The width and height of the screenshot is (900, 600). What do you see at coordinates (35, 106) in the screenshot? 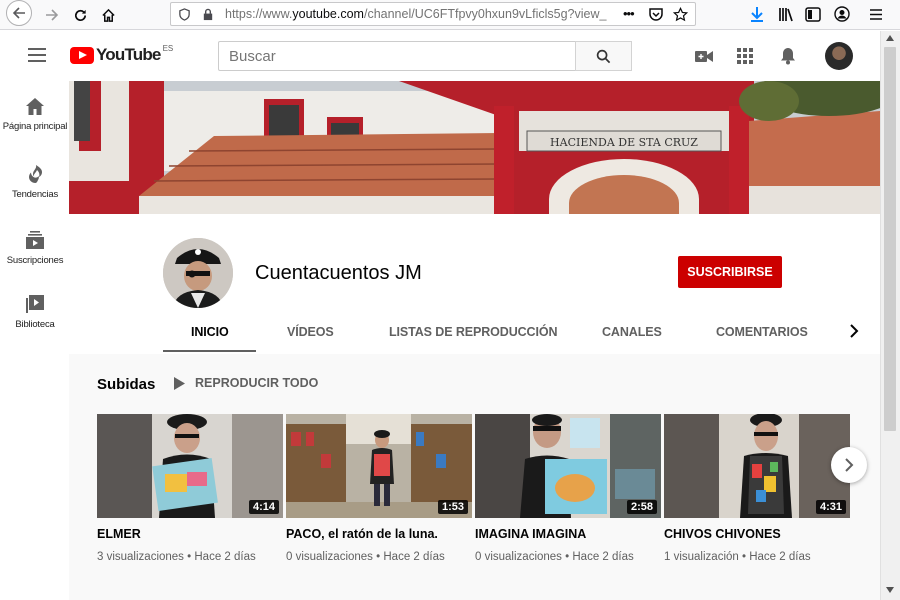
I see `home-icon` at bounding box center [35, 106].